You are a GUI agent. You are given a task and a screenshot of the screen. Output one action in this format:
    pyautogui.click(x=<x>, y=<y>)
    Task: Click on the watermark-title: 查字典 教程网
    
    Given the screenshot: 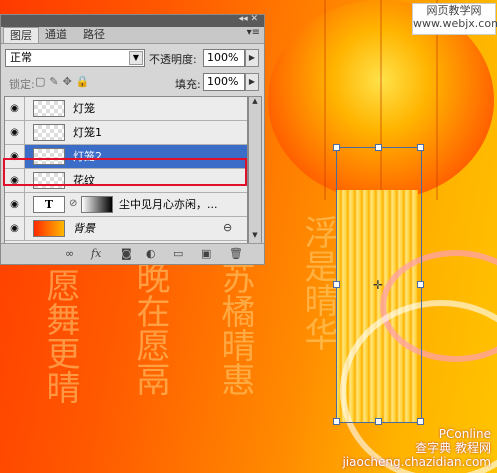 What is the action you would take?
    pyautogui.click(x=453, y=448)
    